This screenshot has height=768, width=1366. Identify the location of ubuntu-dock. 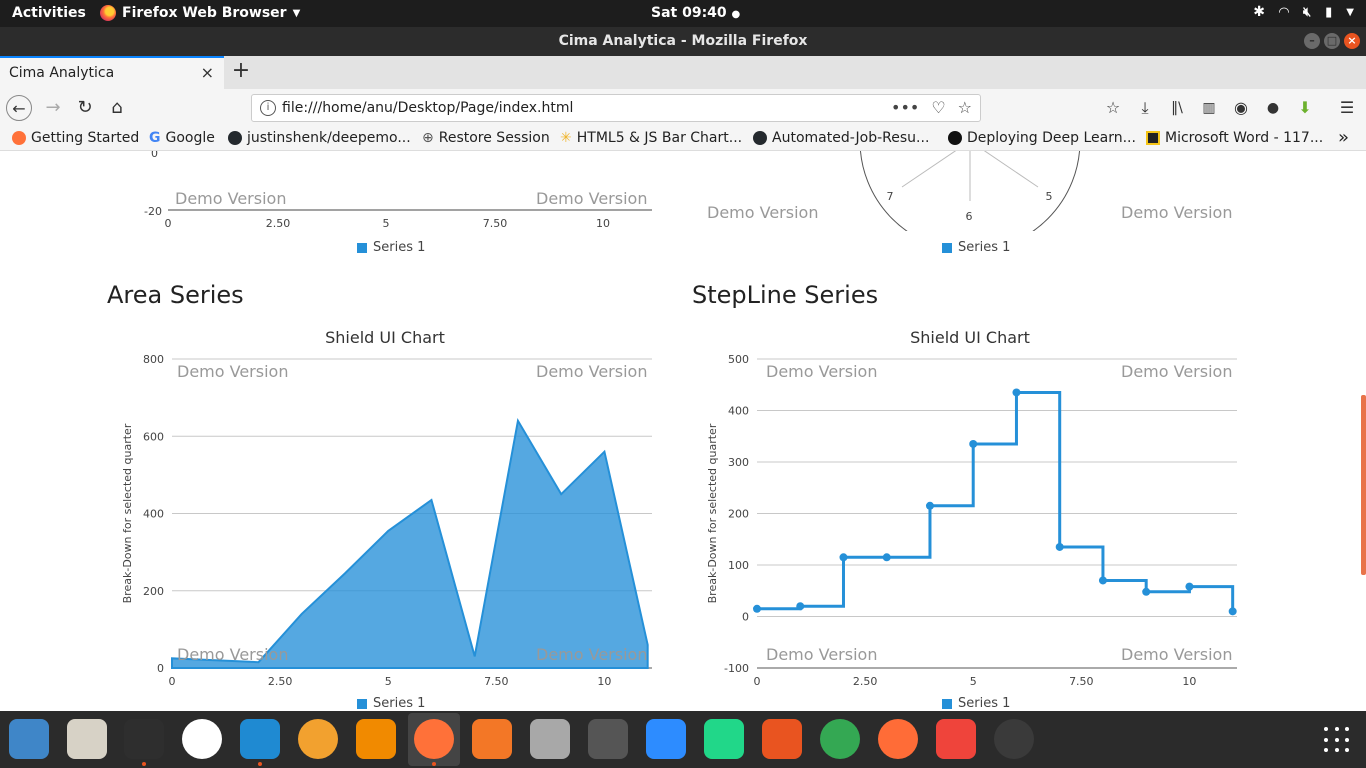
(683, 739).